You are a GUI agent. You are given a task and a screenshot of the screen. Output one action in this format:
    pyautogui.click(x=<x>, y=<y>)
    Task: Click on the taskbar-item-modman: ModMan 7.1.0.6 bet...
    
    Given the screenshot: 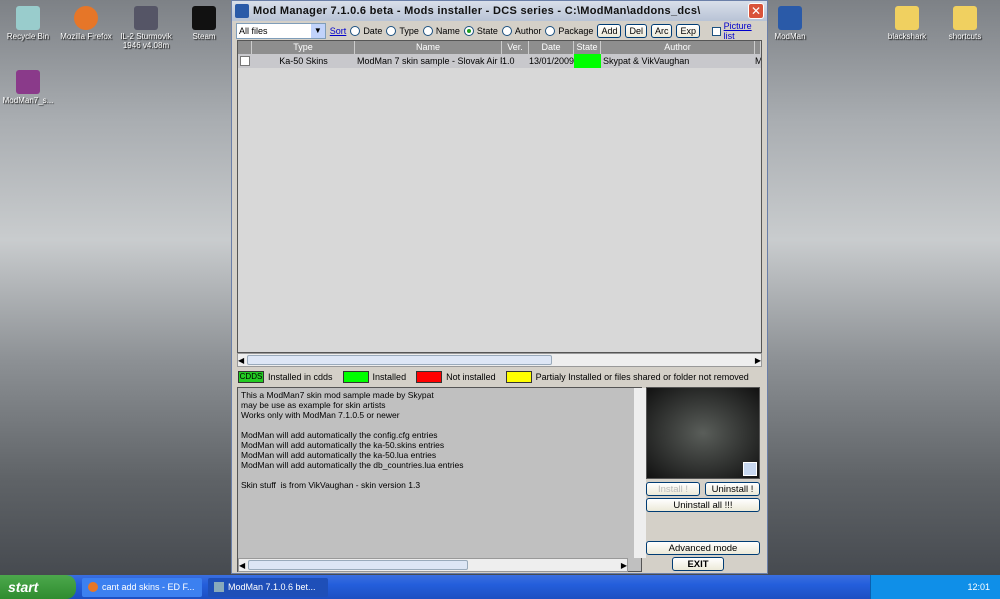 What is the action you would take?
    pyautogui.click(x=268, y=587)
    